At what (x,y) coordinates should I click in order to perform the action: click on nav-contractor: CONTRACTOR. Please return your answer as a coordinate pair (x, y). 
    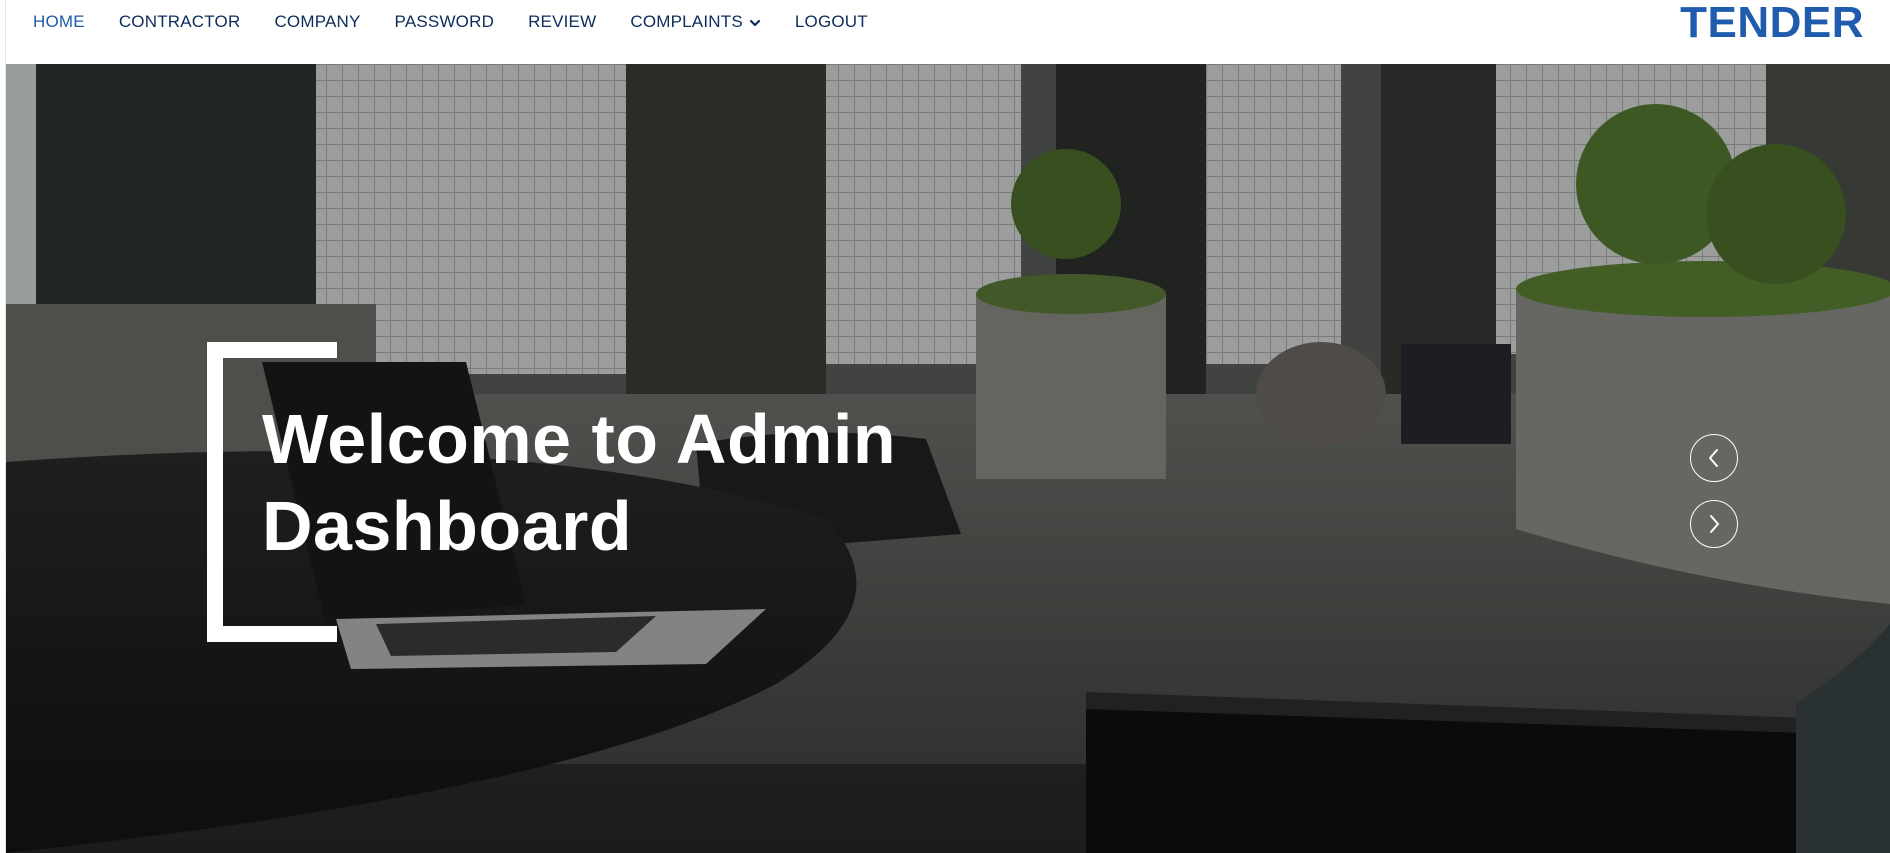
    Looking at the image, I should click on (180, 22).